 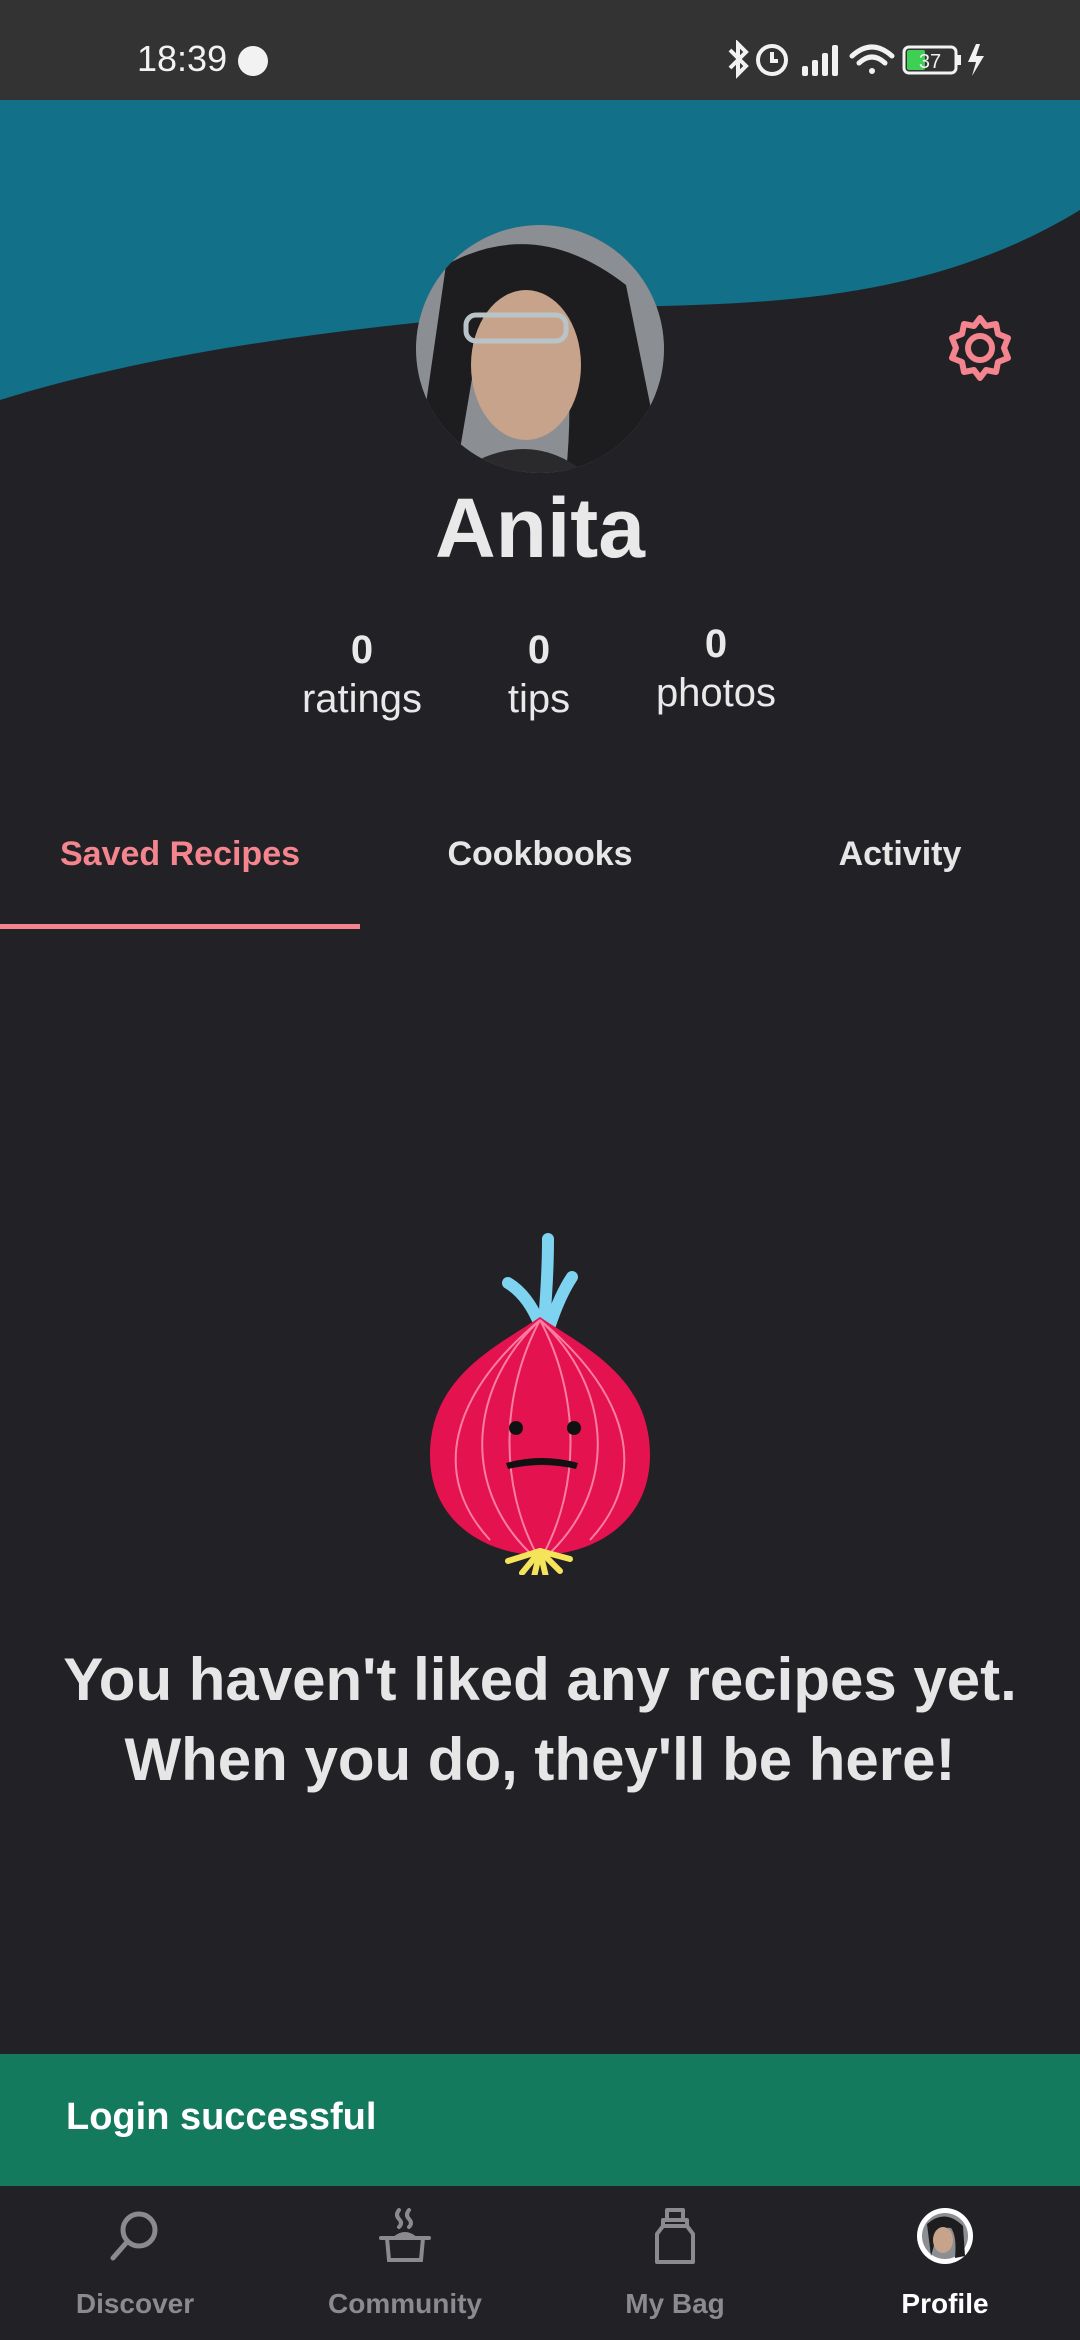 What do you see at coordinates (134, 2236) in the screenshot?
I see `search-icon` at bounding box center [134, 2236].